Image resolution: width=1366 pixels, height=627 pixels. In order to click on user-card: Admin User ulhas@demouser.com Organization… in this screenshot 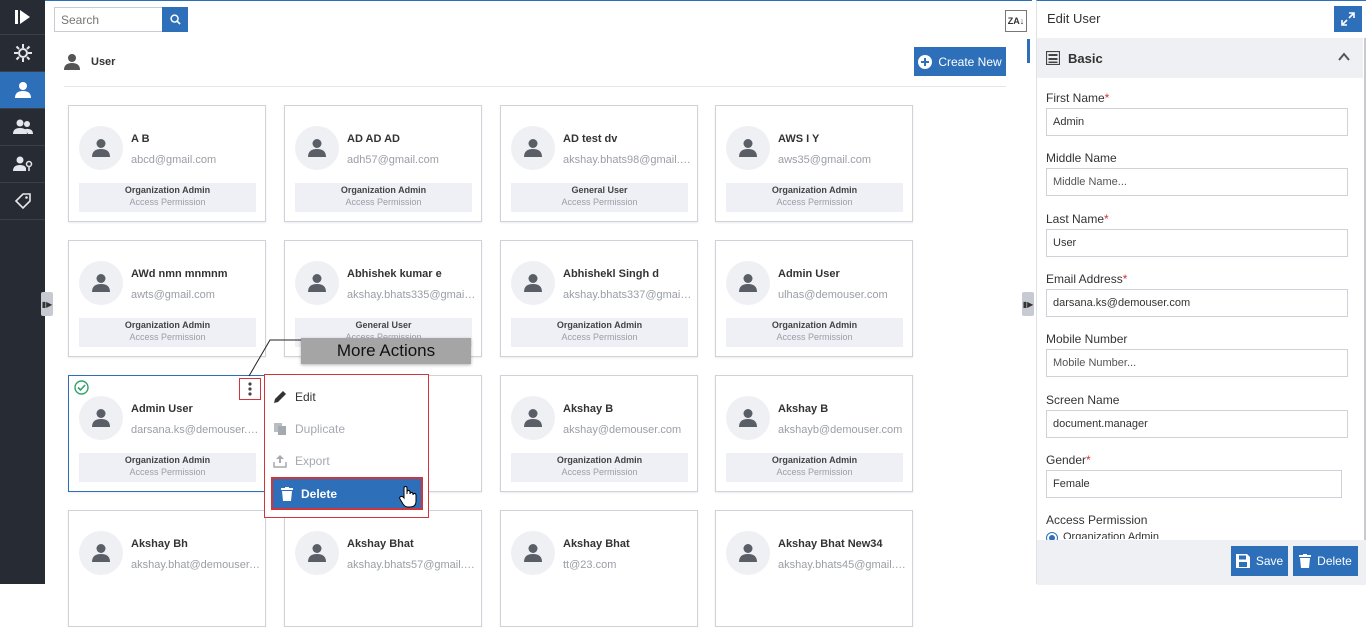, I will do `click(814, 298)`.